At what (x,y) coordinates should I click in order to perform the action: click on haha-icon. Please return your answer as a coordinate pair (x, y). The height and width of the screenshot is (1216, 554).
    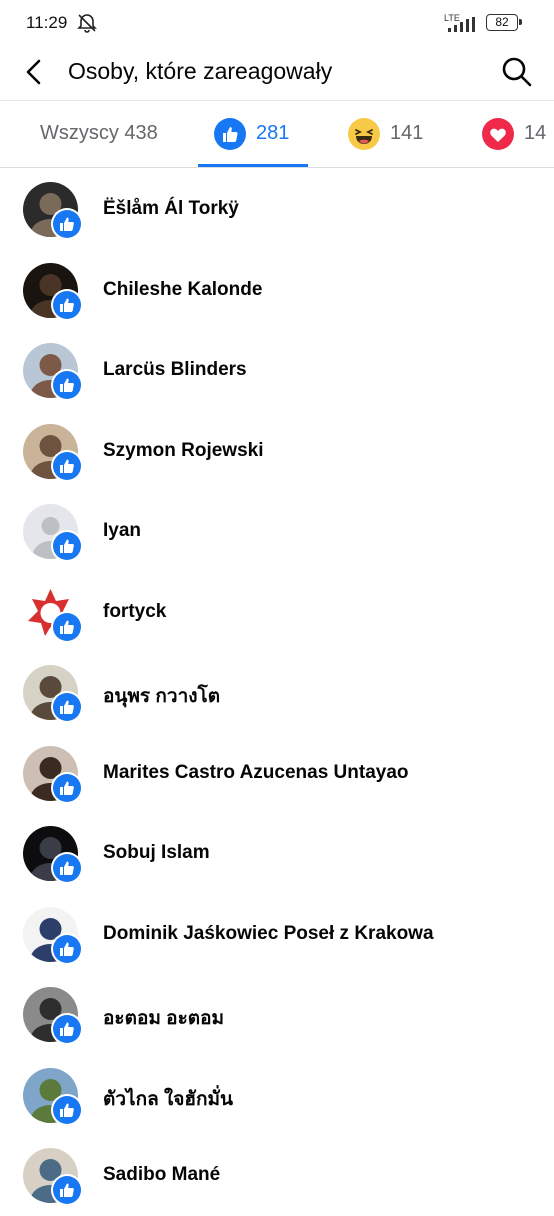
    Looking at the image, I should click on (364, 133).